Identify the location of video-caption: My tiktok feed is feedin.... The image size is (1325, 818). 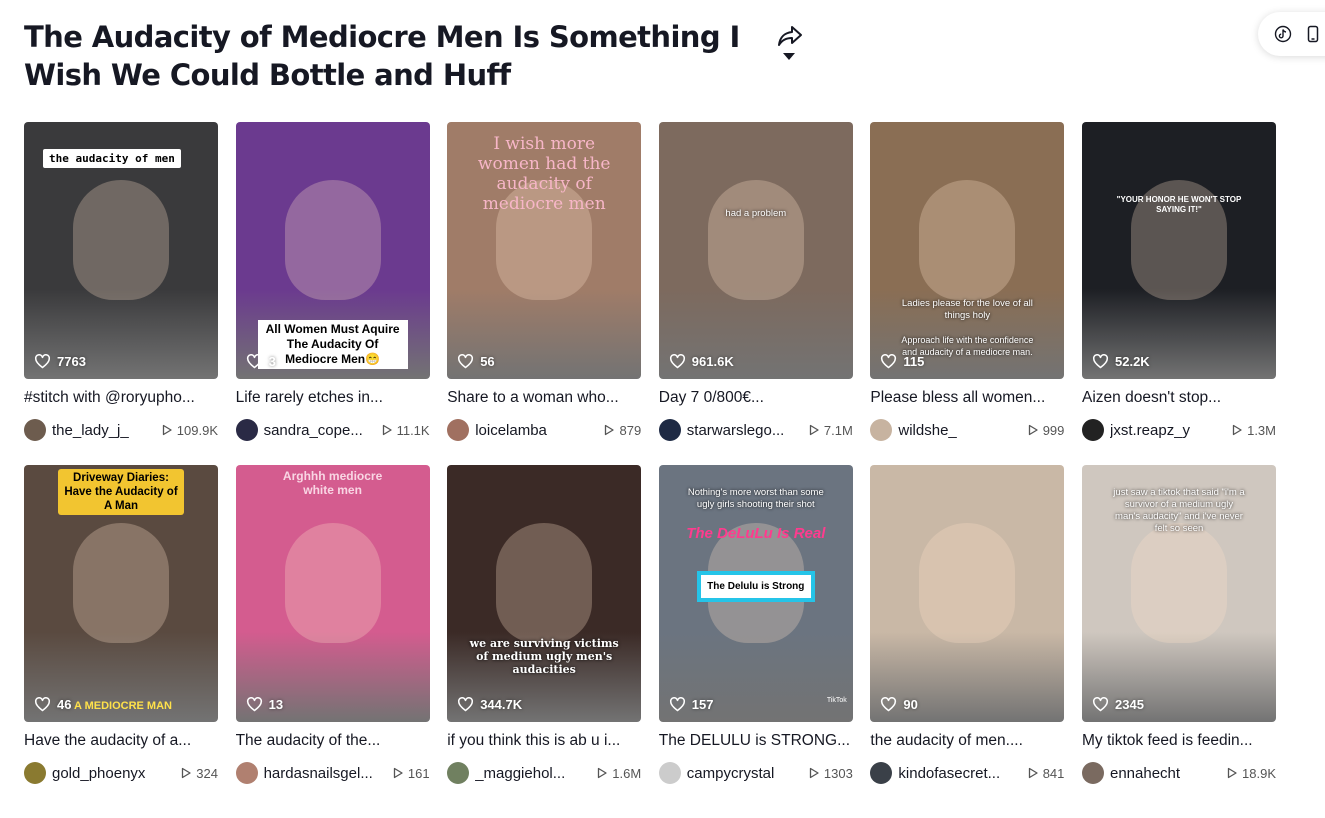
(1179, 741).